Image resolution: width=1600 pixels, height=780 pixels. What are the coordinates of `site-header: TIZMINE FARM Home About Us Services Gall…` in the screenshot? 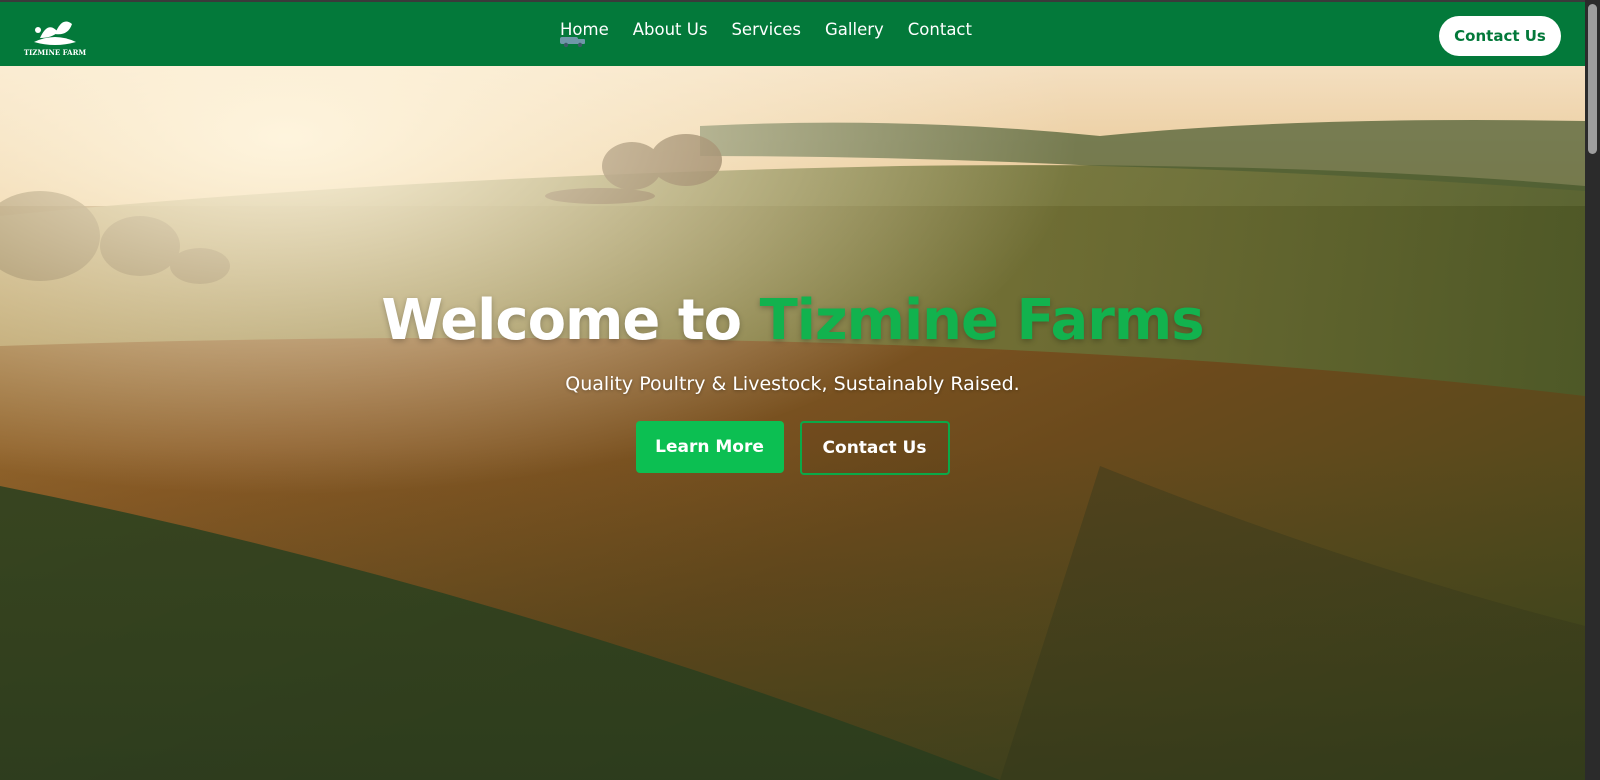 It's located at (792, 33).